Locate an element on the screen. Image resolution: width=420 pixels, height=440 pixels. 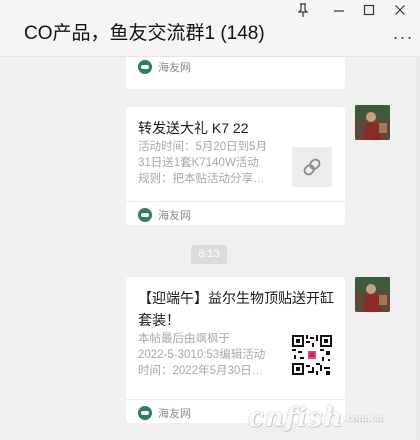
link-thumbnail is located at coordinates (312, 167).